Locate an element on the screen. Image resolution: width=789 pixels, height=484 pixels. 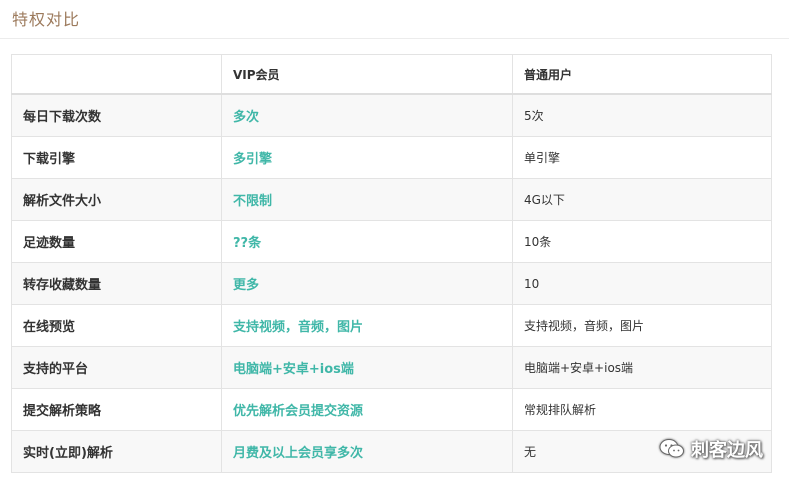
normal-cell: 5次 is located at coordinates (642, 115).